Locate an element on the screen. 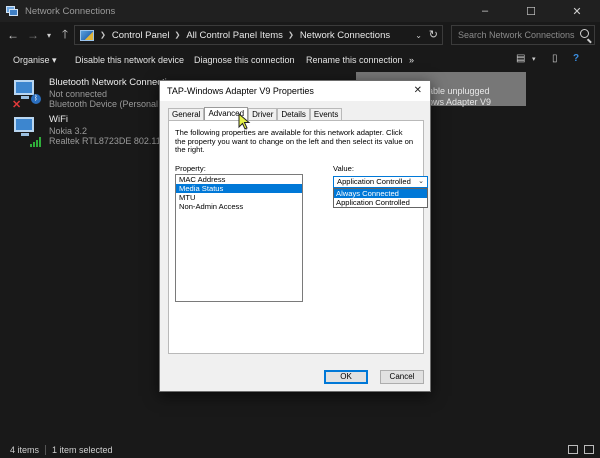 This screenshot has height=458, width=600. property-label: Property: is located at coordinates (190, 168).